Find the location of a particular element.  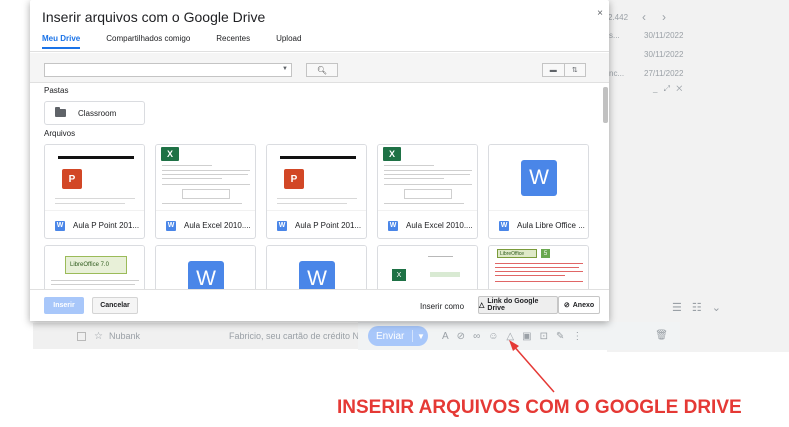

attachment-button: ⊘ Anexo is located at coordinates (579, 305).